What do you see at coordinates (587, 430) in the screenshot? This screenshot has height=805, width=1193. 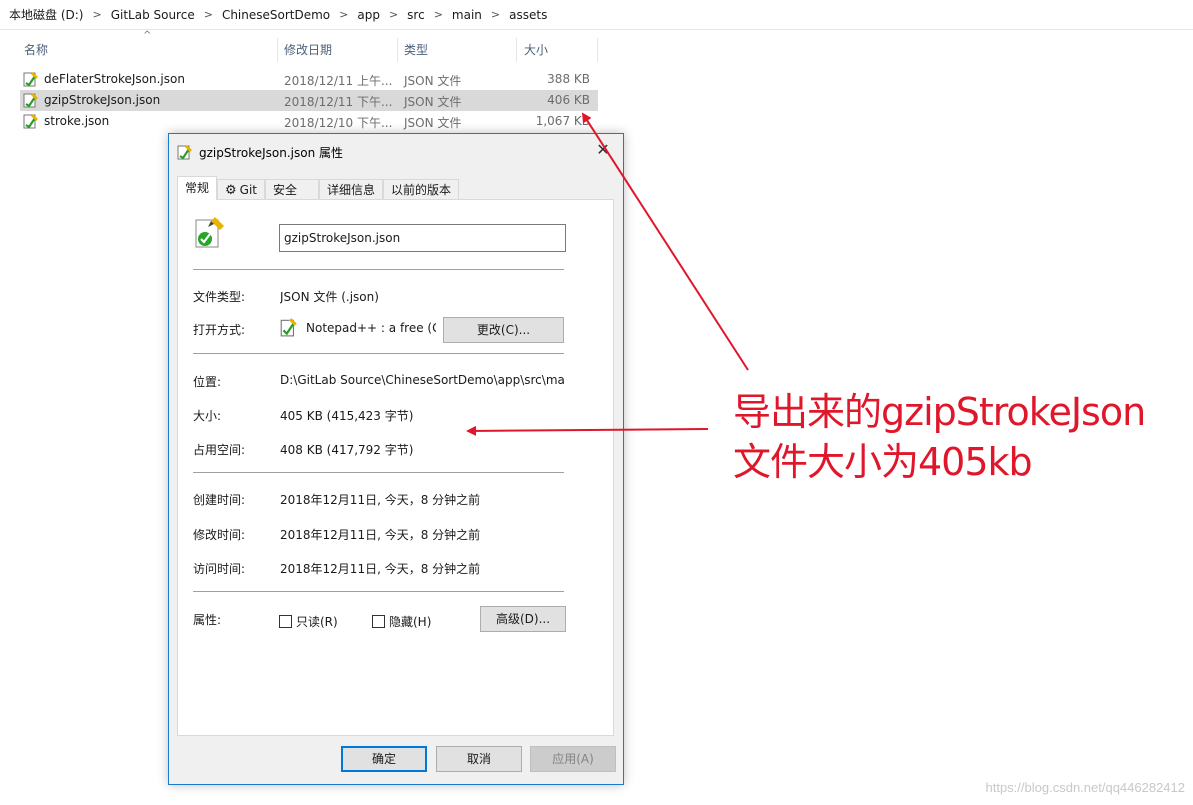 I see `arrow-to-size-value` at bounding box center [587, 430].